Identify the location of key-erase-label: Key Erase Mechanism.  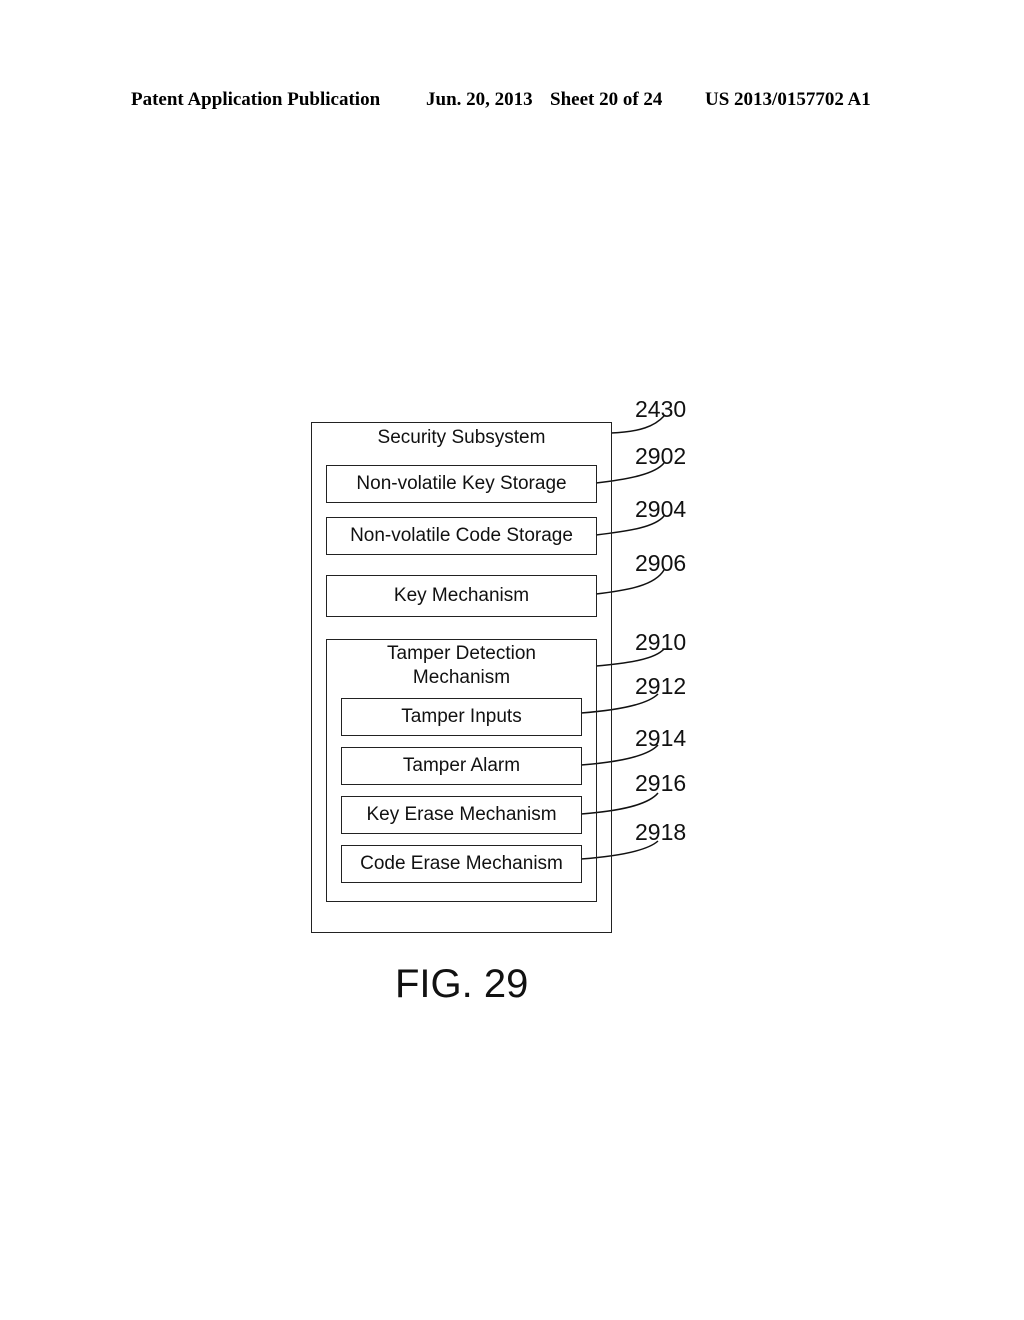
(461, 814).